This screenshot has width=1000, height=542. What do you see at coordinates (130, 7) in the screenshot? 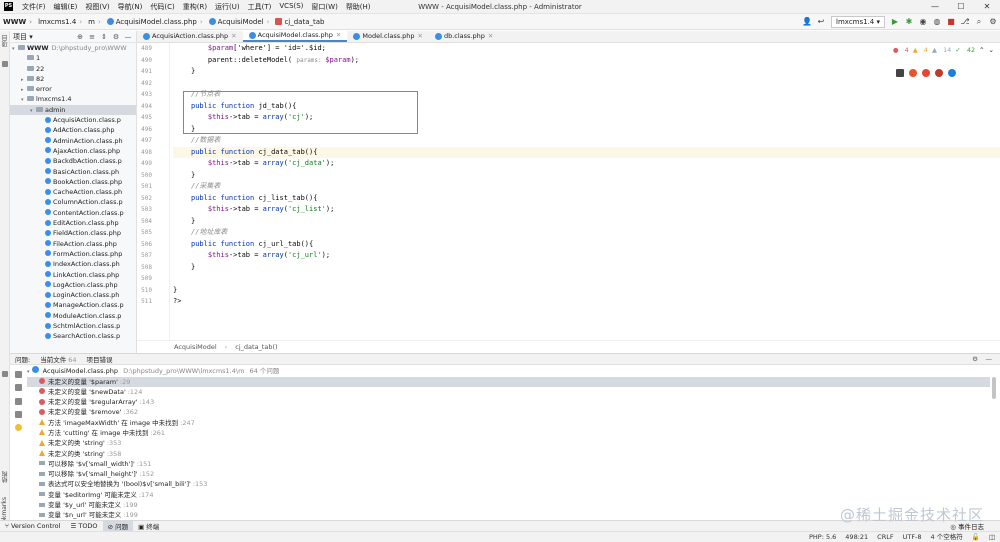
I see `menu-item: 导航(N)` at bounding box center [130, 7].